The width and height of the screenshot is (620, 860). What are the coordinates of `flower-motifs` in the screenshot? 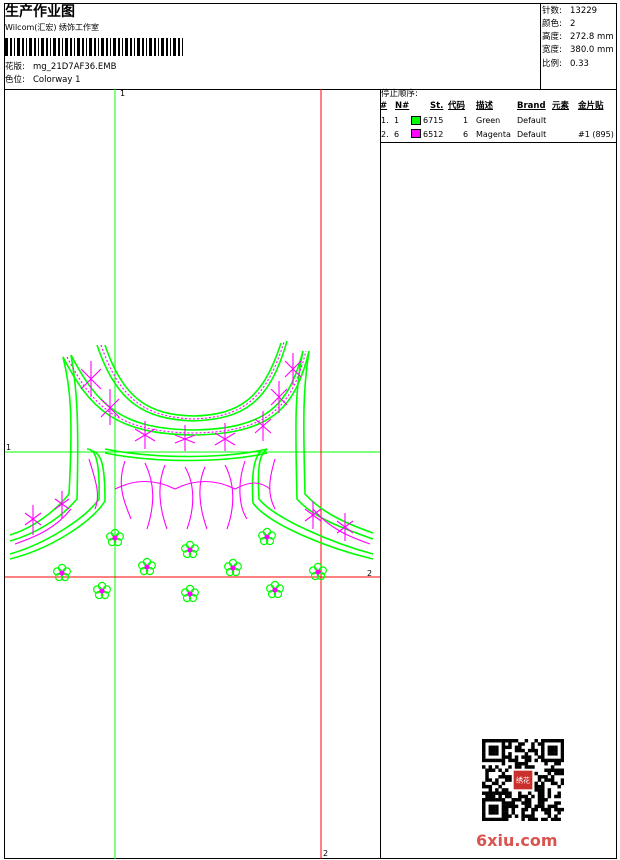 It's located at (190, 565).